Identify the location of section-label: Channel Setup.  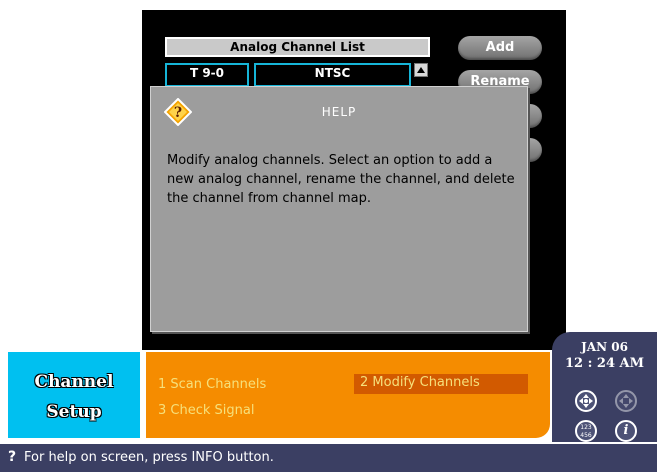
(74, 395).